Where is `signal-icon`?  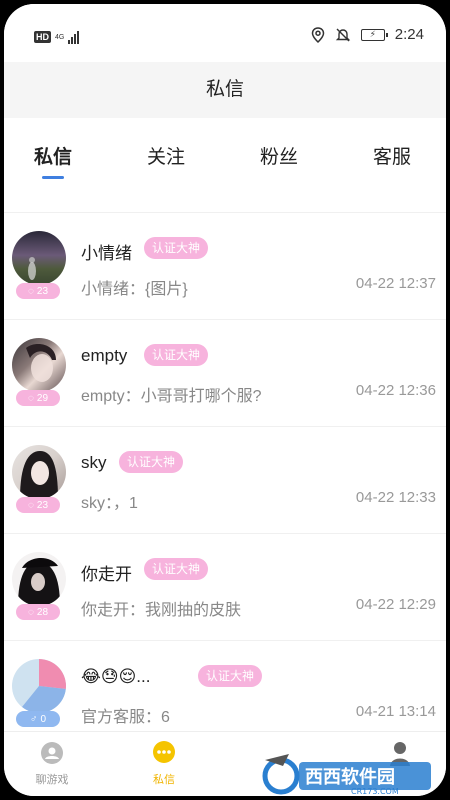 signal-icon is located at coordinates (74, 37).